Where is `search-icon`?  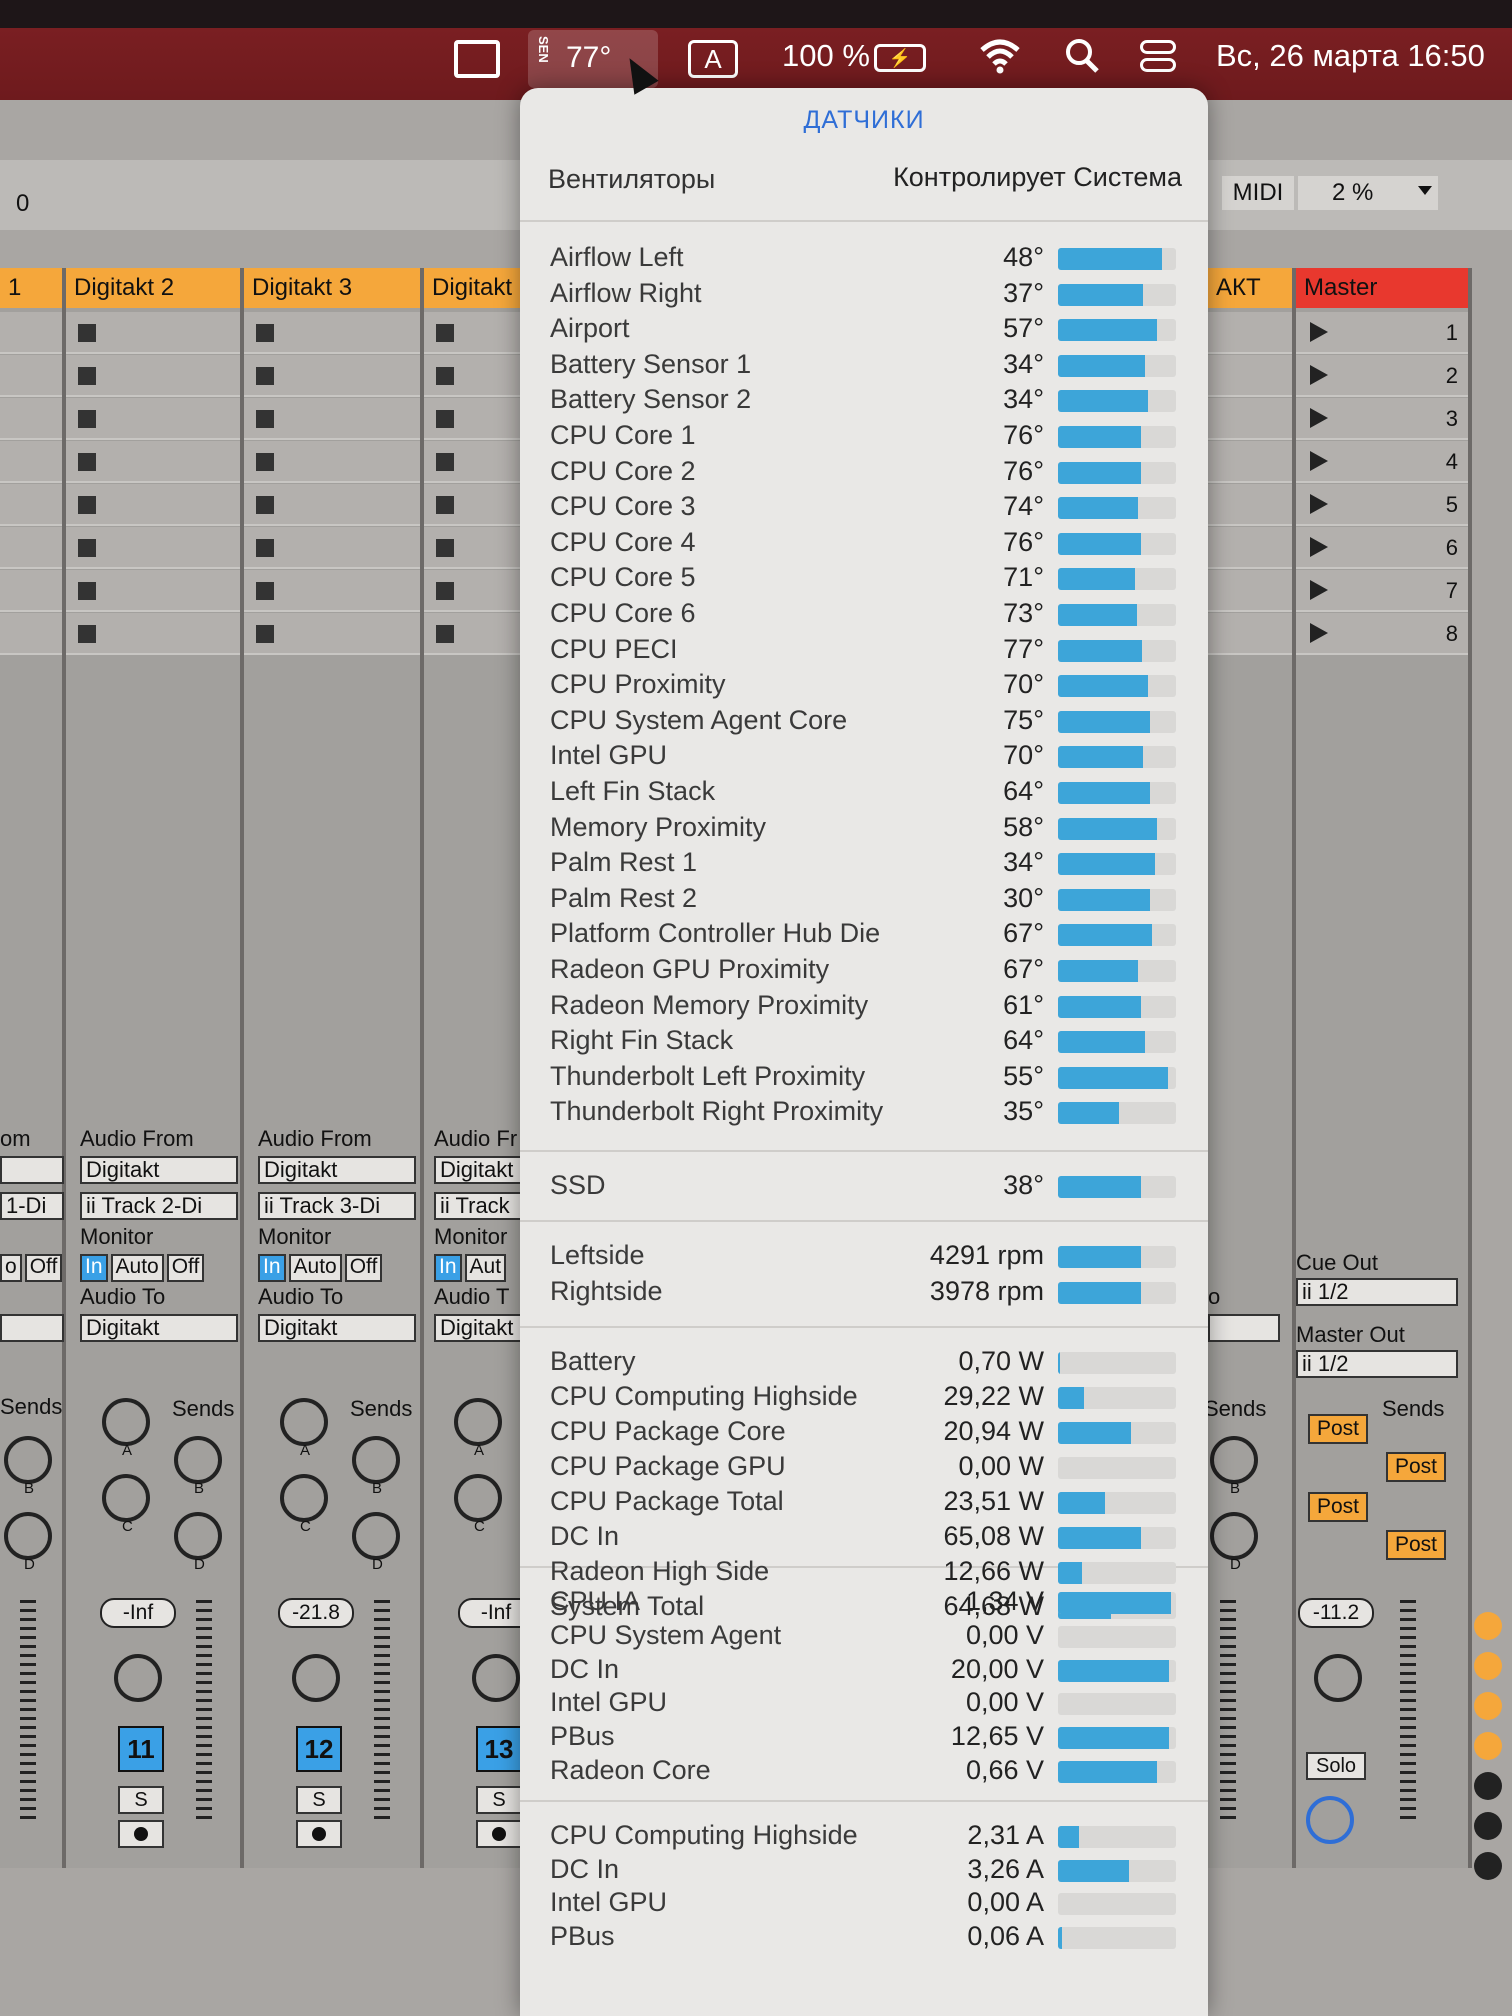
search-icon is located at coordinates (1083, 56).